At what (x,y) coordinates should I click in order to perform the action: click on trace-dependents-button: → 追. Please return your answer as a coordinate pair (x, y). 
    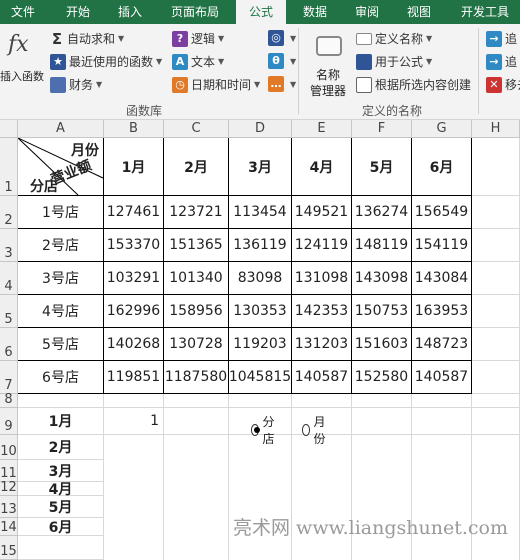
    Looking at the image, I should click on (501, 61).